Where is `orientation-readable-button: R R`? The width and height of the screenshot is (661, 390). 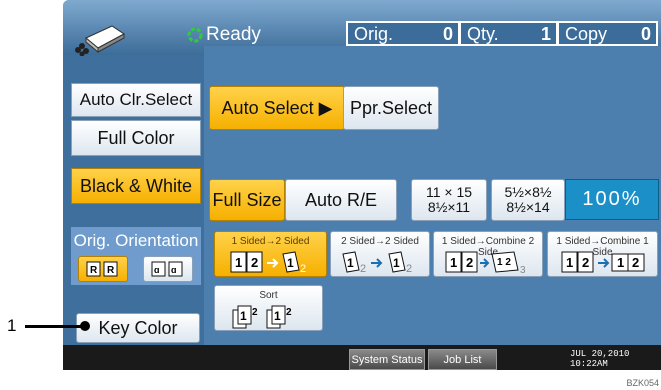 orientation-readable-button: R R is located at coordinates (103, 269).